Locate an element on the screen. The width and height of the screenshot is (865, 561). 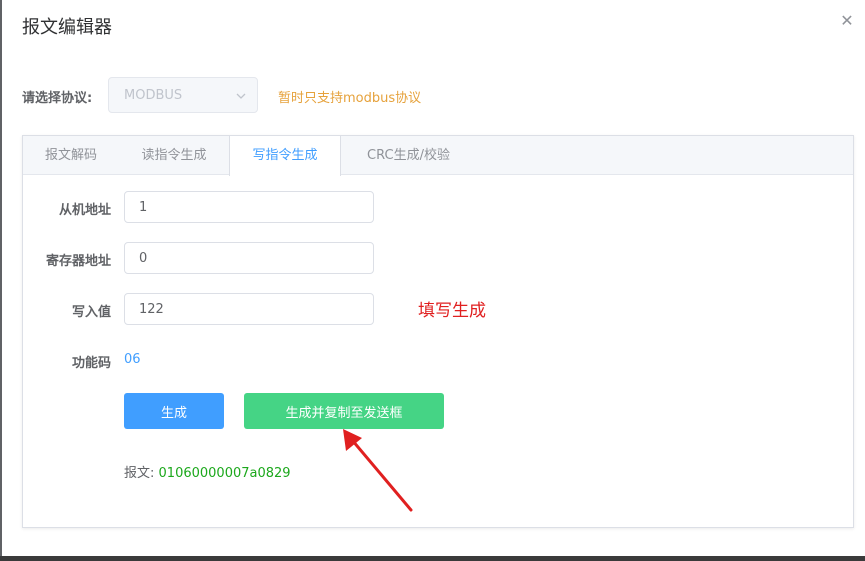
register-address-label: 寄存器地址 is located at coordinates (78, 261).